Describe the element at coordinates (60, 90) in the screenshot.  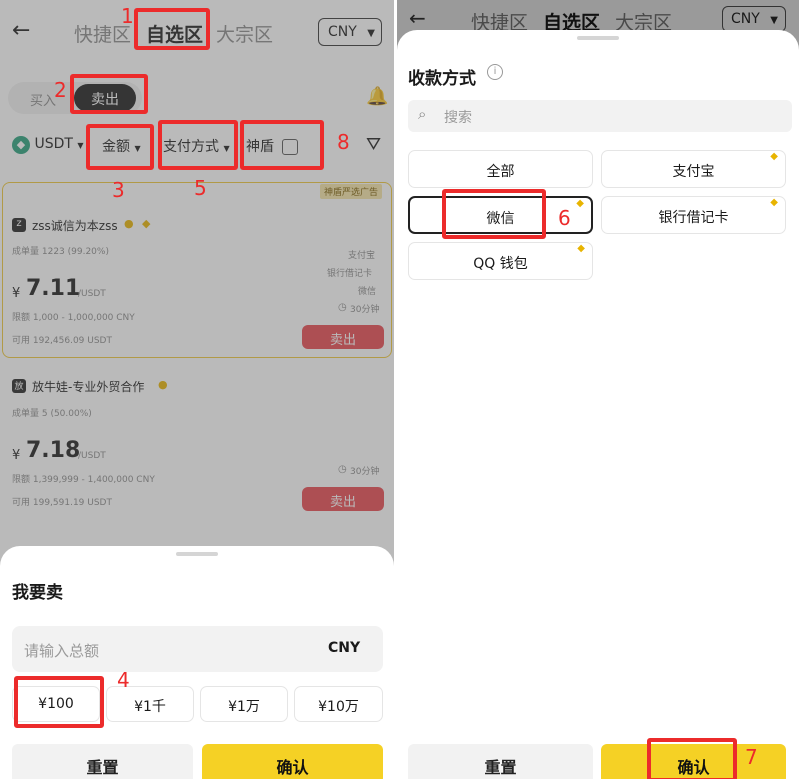
I see `annotation-label: 2` at that location.